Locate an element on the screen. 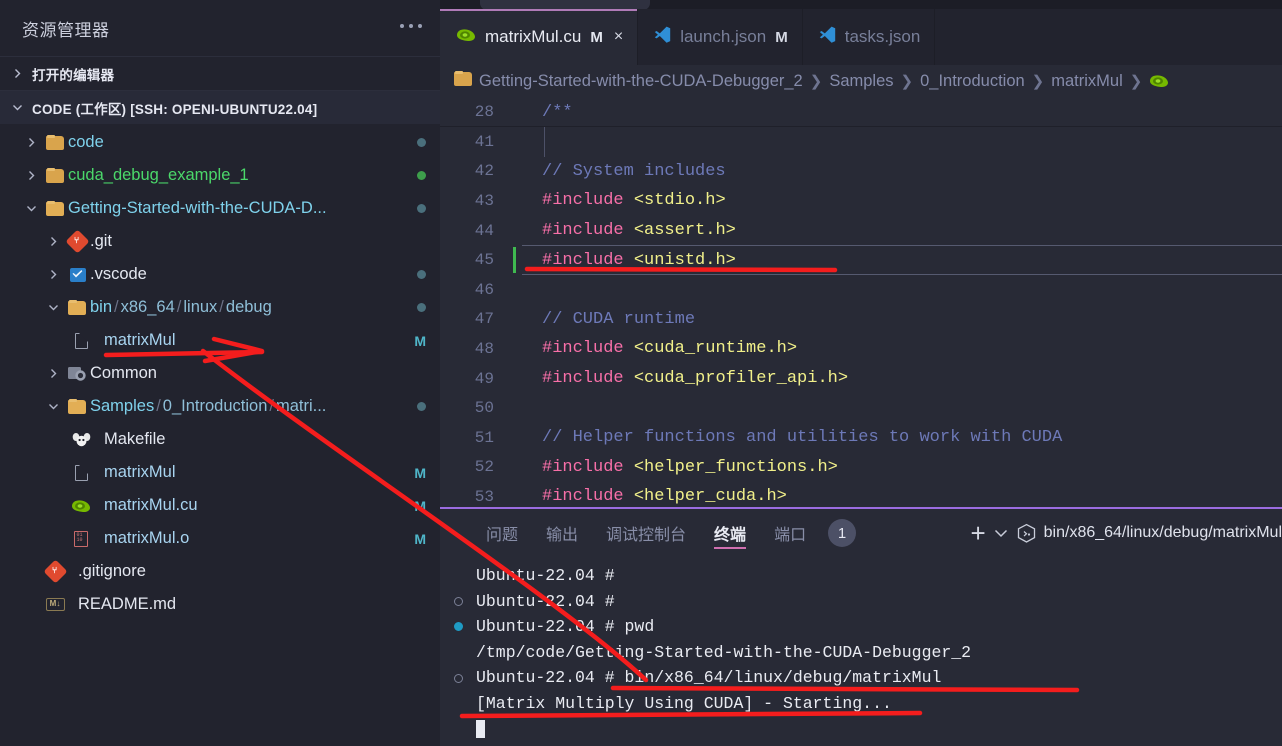 The height and width of the screenshot is (746, 1282). command-decoration-success is located at coordinates (465, 627).